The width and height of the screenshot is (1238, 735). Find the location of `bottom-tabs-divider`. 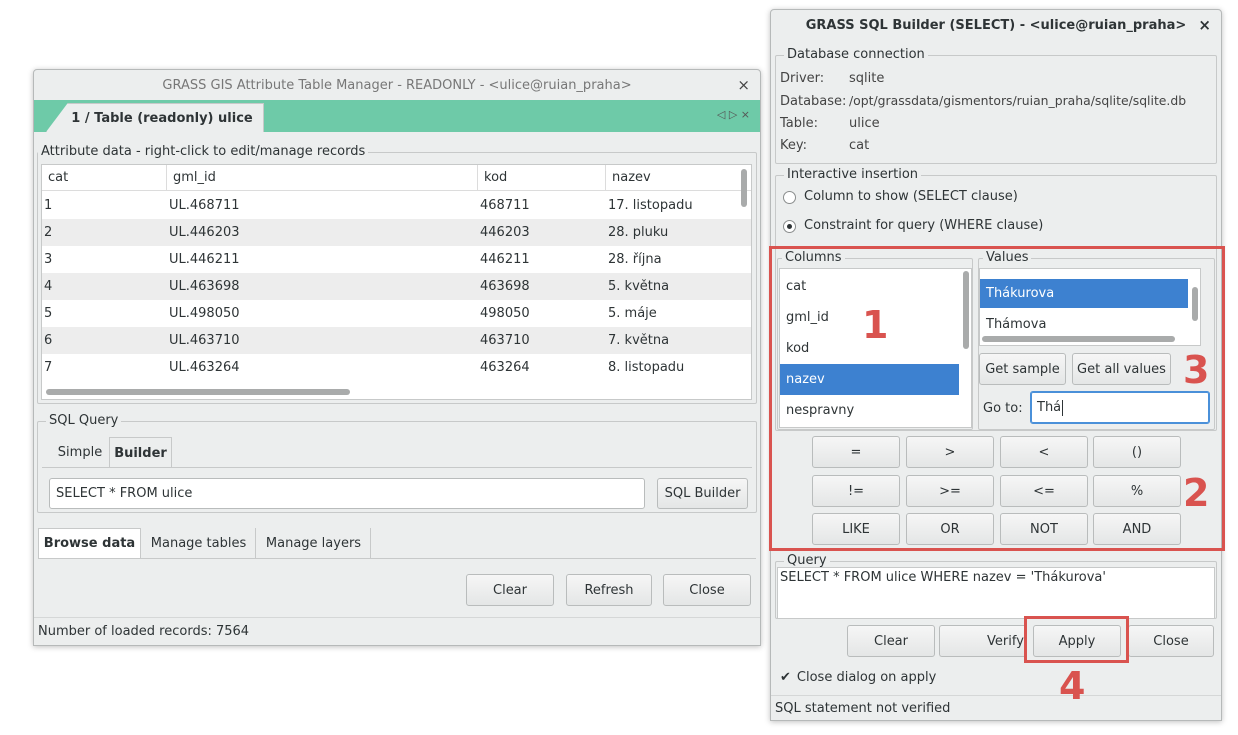

bottom-tabs-divider is located at coordinates (397, 558).